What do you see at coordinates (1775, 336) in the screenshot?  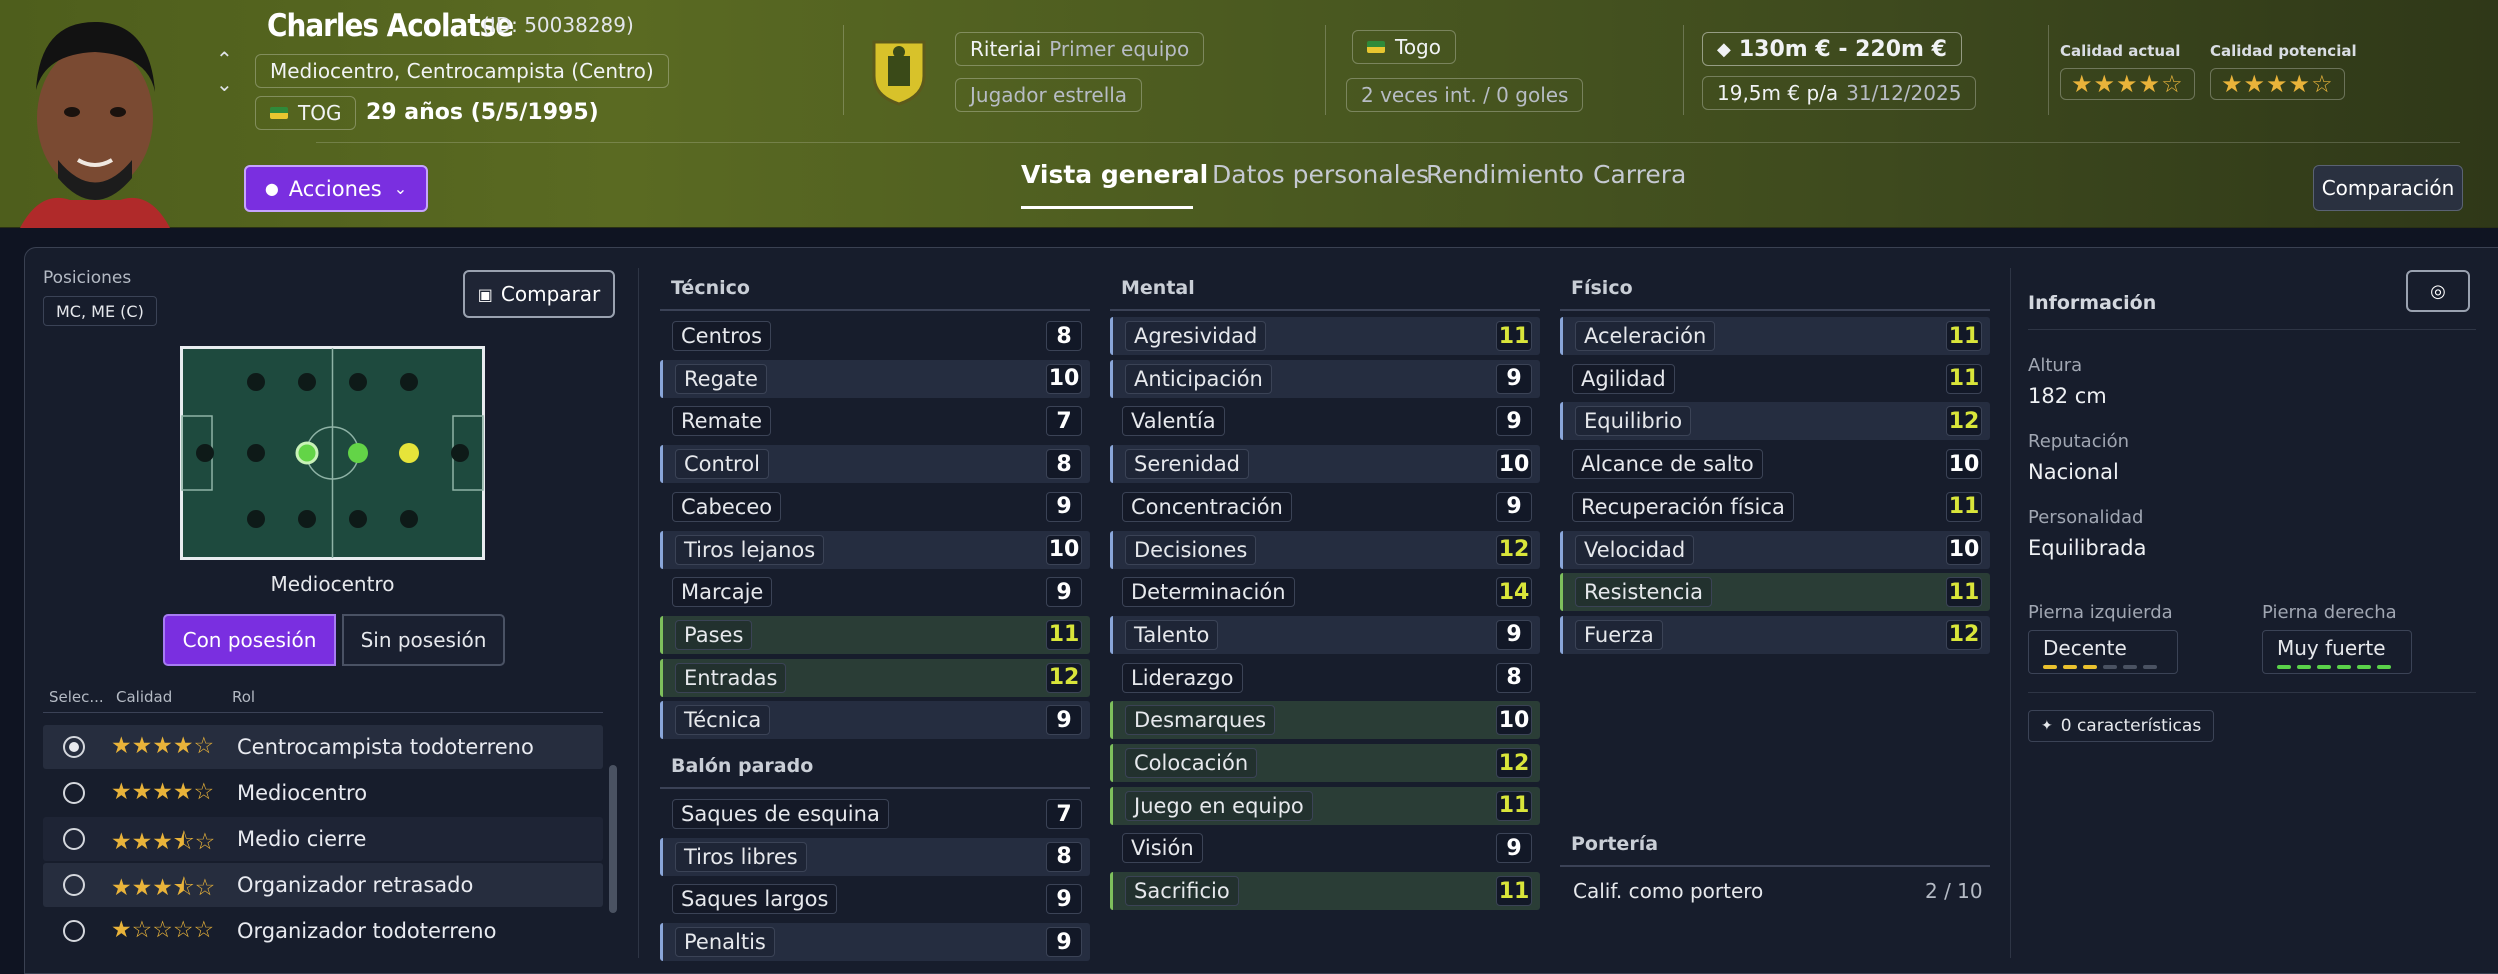 I see `attribute-row: Aceleración 11` at bounding box center [1775, 336].